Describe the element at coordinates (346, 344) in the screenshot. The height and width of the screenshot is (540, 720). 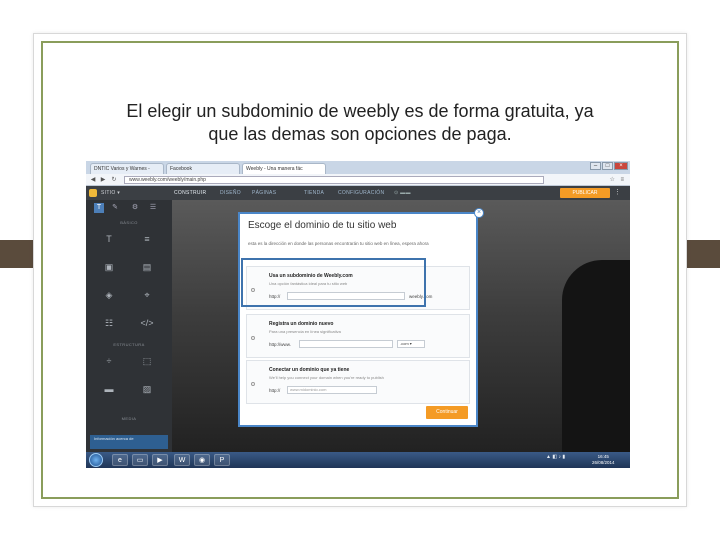
I see `register-input` at that location.